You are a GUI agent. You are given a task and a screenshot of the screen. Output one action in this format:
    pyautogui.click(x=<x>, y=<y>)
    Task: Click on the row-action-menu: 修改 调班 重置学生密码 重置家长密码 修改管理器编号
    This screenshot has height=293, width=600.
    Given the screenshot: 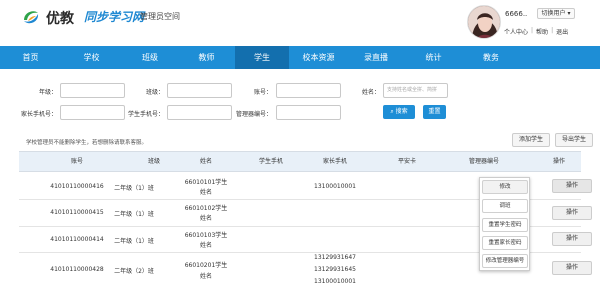 What is the action you would take?
    pyautogui.click(x=504, y=224)
    